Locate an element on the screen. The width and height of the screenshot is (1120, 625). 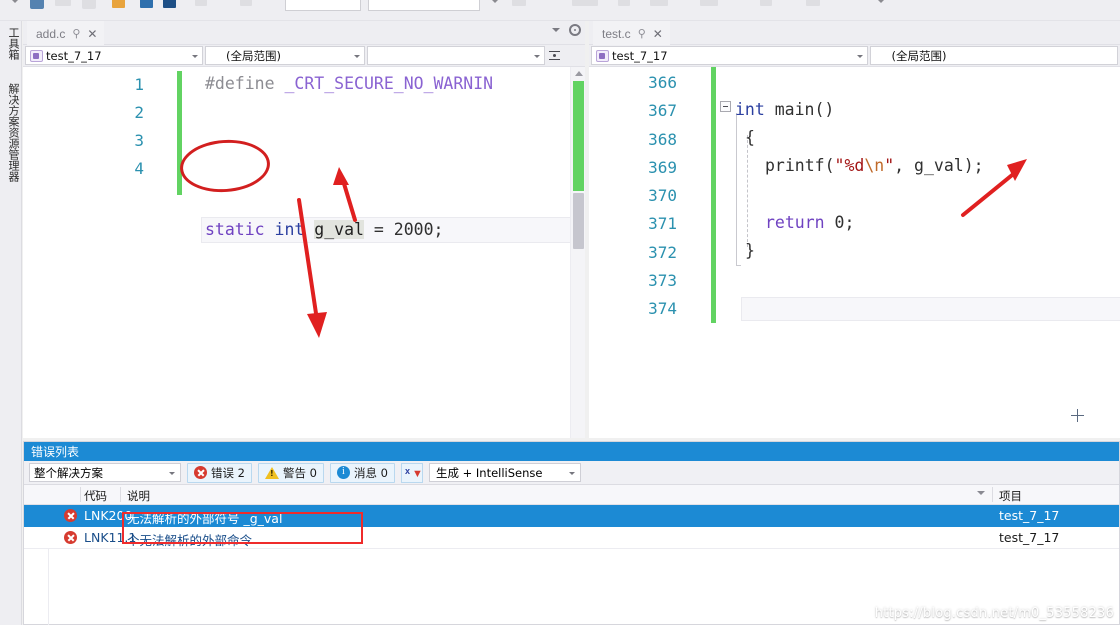
navigation-bar-left: test_7_17 (全局范围) is located at coordinates (304, 56).